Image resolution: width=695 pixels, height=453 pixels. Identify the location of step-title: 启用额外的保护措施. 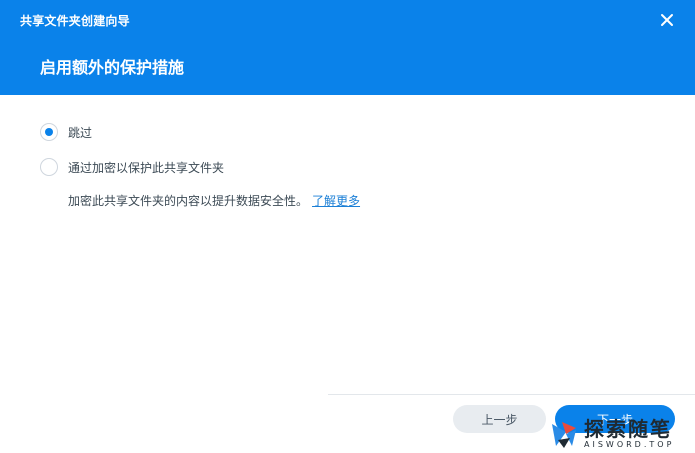
(112, 67).